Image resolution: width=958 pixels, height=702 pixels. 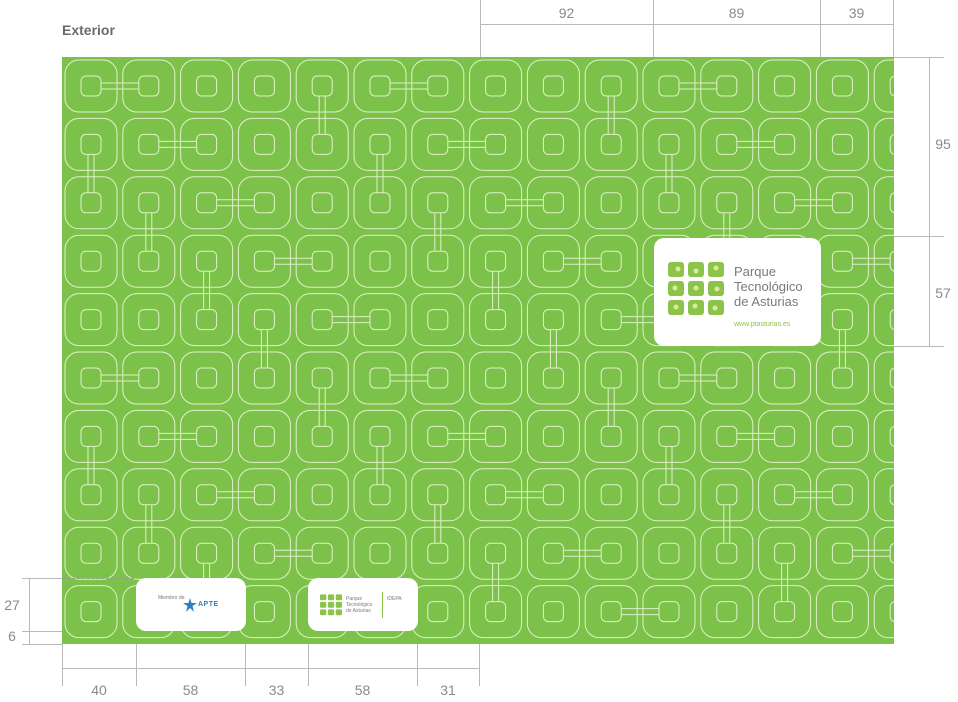 What do you see at coordinates (943, 293) in the screenshot?
I see `right-dim-label-2: 57` at bounding box center [943, 293].